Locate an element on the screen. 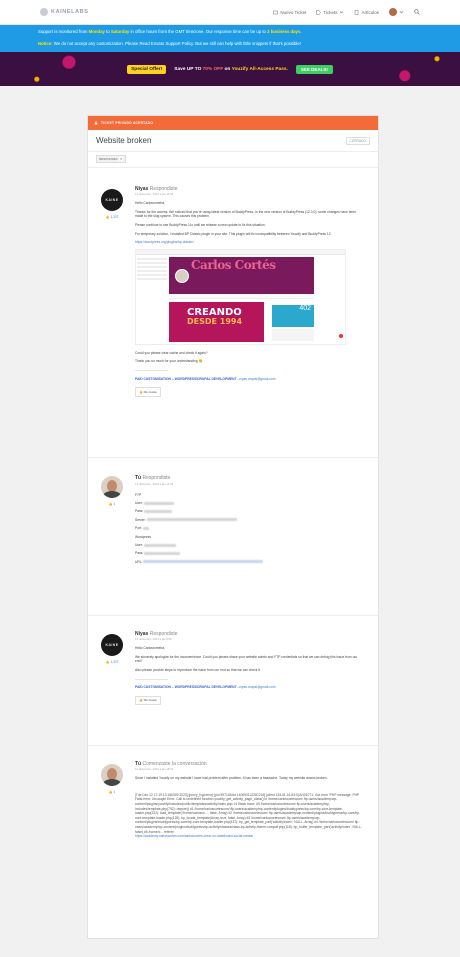  post-date: 12 diciembre, 2023 a las 18:31 is located at coordinates (154, 768).